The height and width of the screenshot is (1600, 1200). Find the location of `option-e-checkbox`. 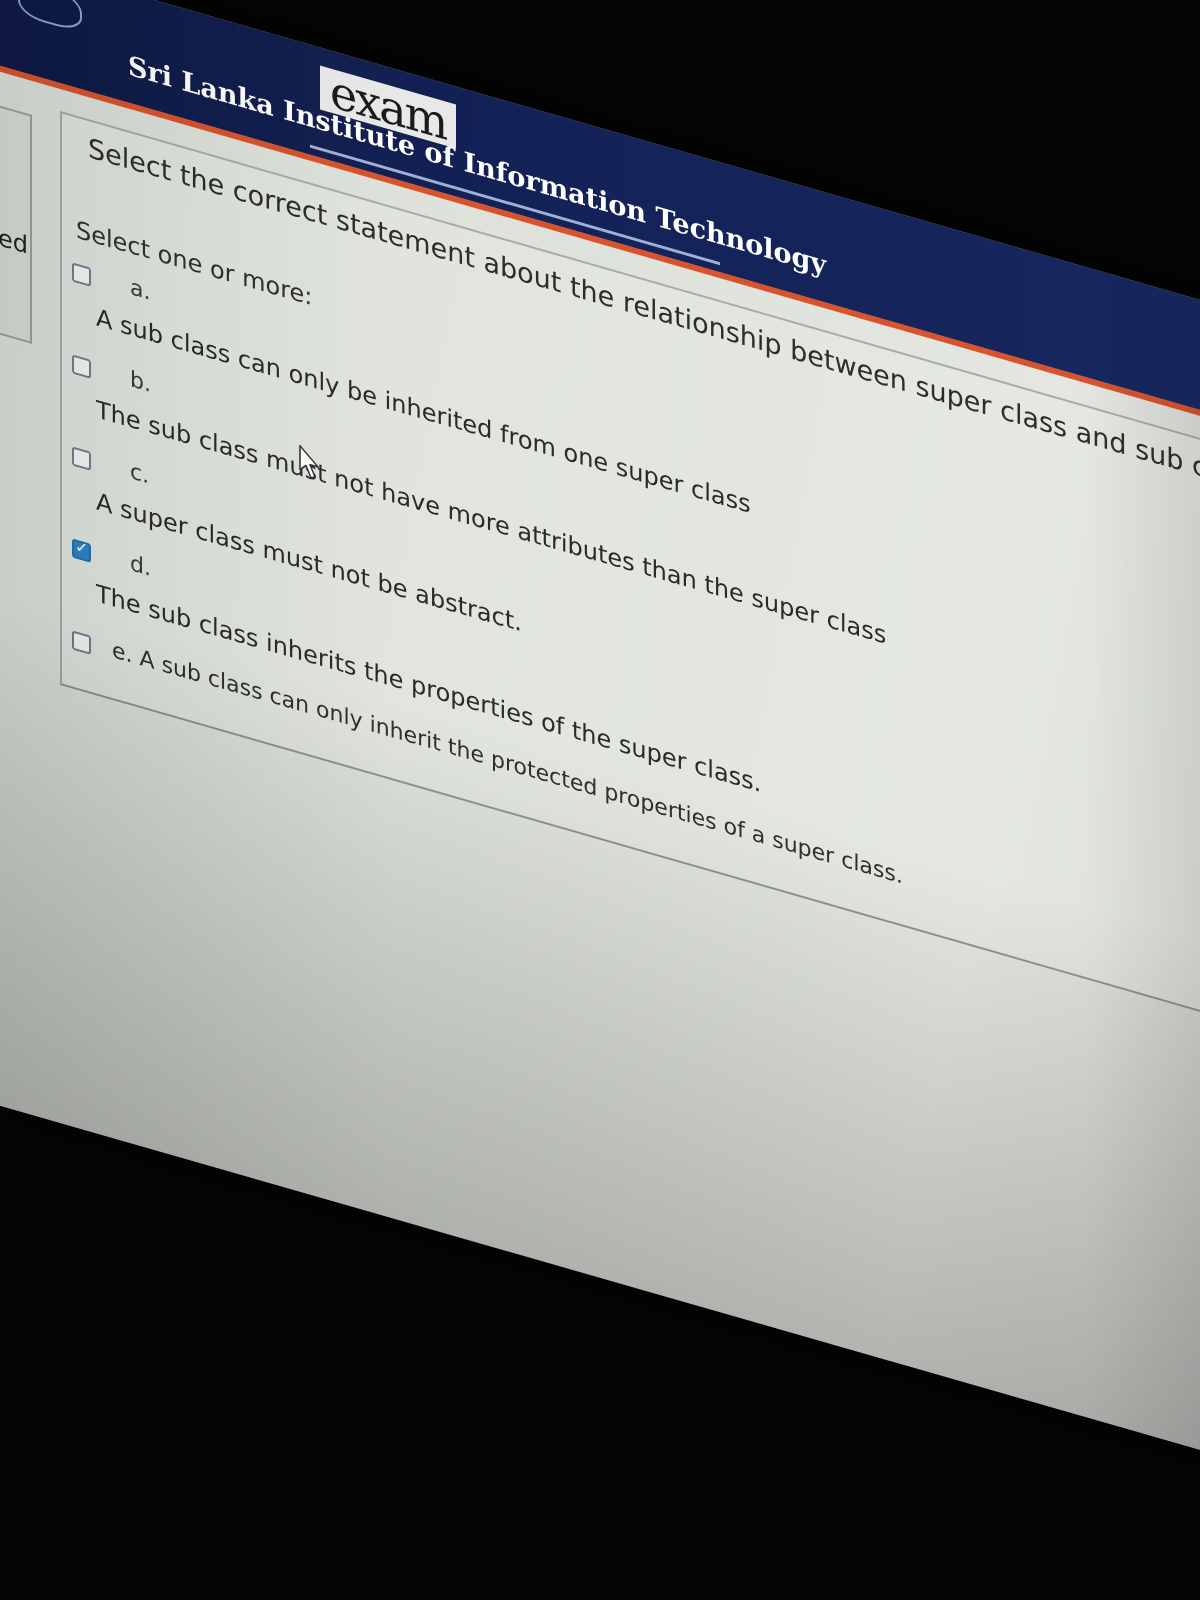

option-e-checkbox is located at coordinates (81, 642).